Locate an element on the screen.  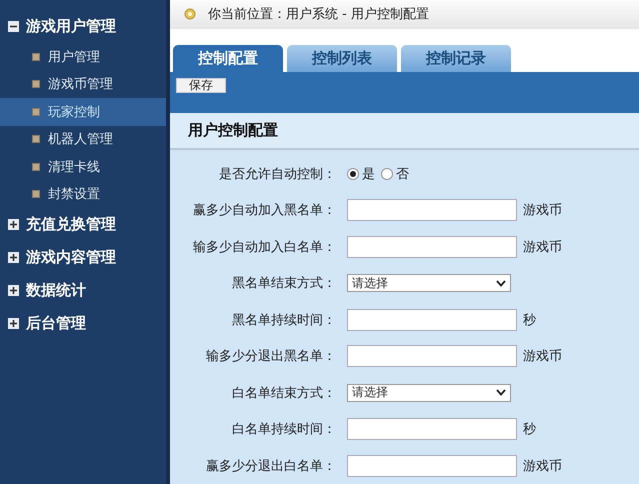
tab: 控制列表 is located at coordinates (342, 58).